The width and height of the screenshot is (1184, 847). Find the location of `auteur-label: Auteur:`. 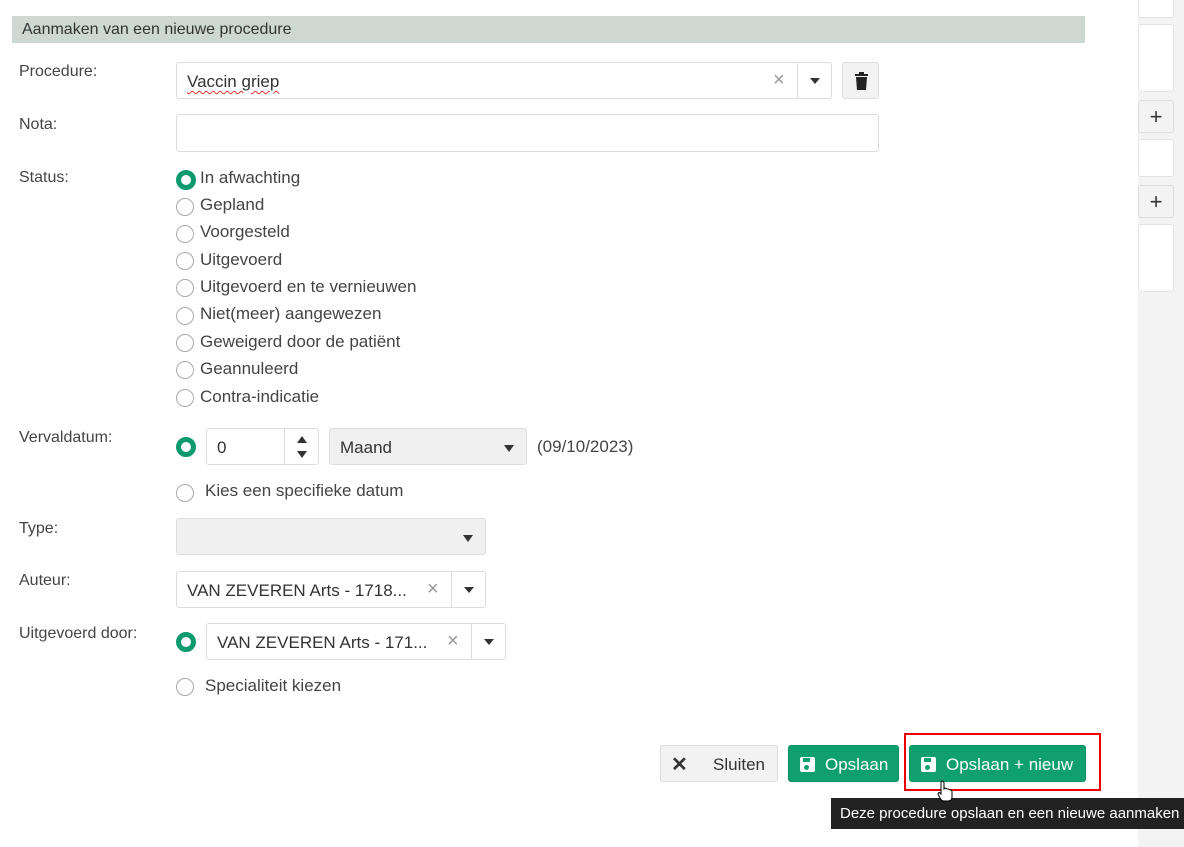

auteur-label: Auteur: is located at coordinates (45, 580).